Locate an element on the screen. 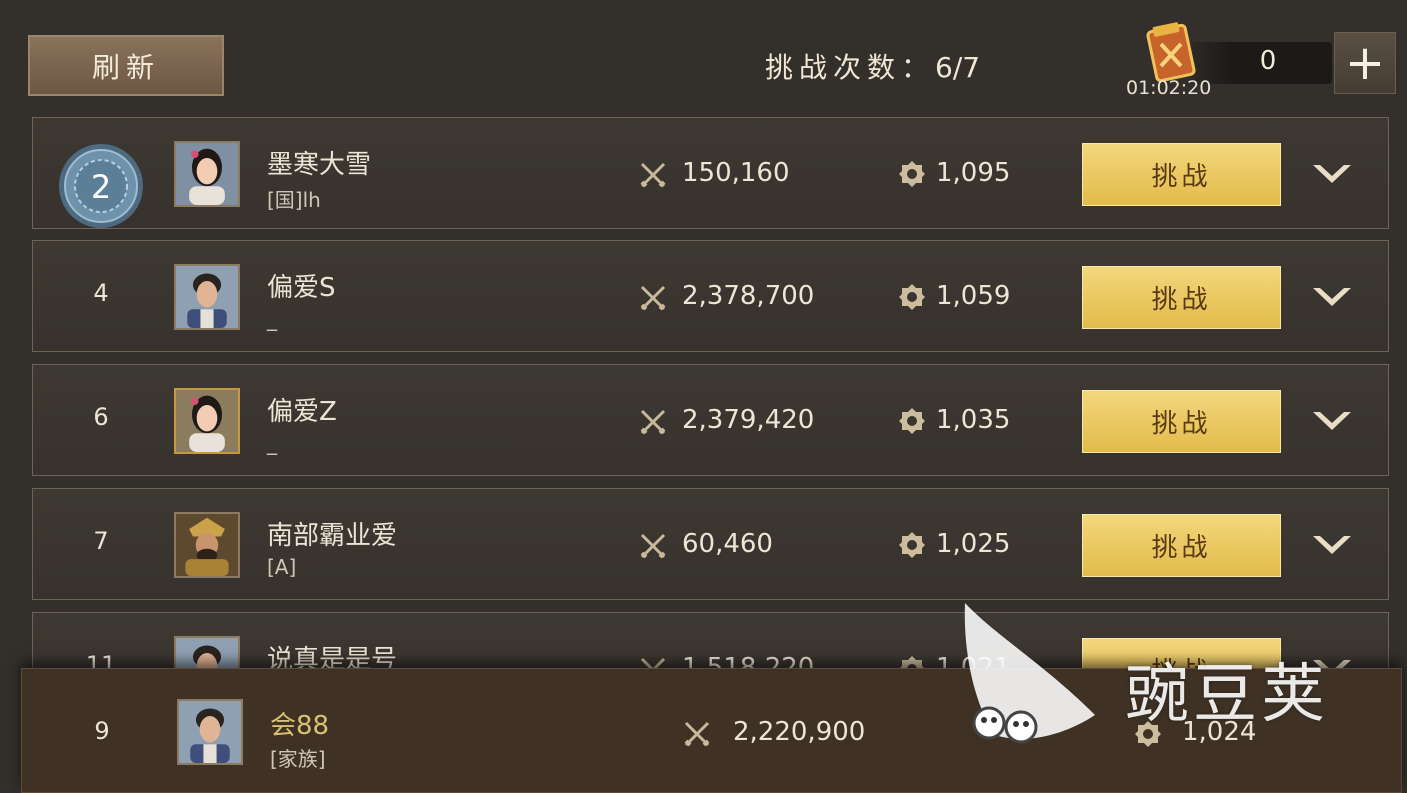  ranking-row: 7 南部霸业爱 [A] 60,460 1,025 挑战 is located at coordinates (710, 544).